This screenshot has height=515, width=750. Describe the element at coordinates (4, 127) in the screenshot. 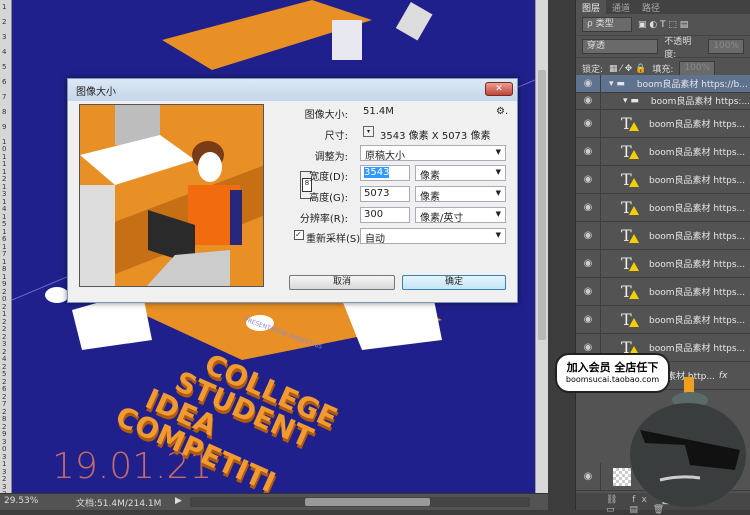

I see `ruler-mark: 9` at that location.